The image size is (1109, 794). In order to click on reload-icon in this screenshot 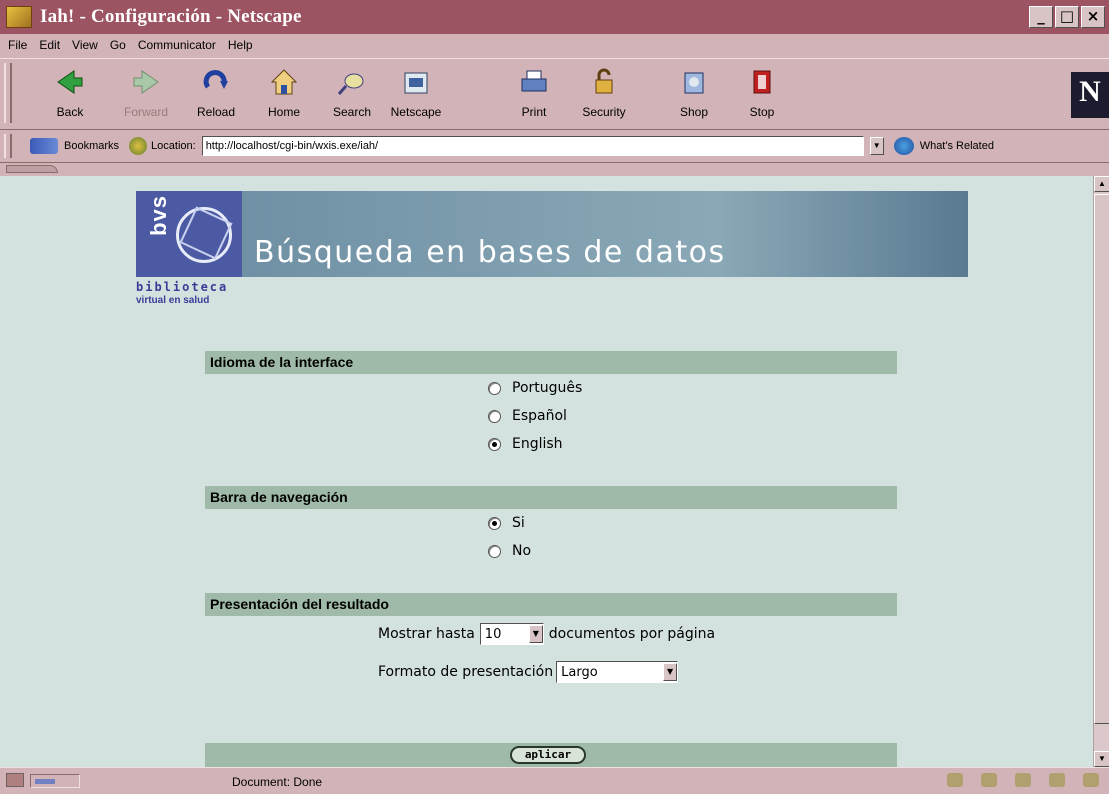, I will do `click(215, 79)`.